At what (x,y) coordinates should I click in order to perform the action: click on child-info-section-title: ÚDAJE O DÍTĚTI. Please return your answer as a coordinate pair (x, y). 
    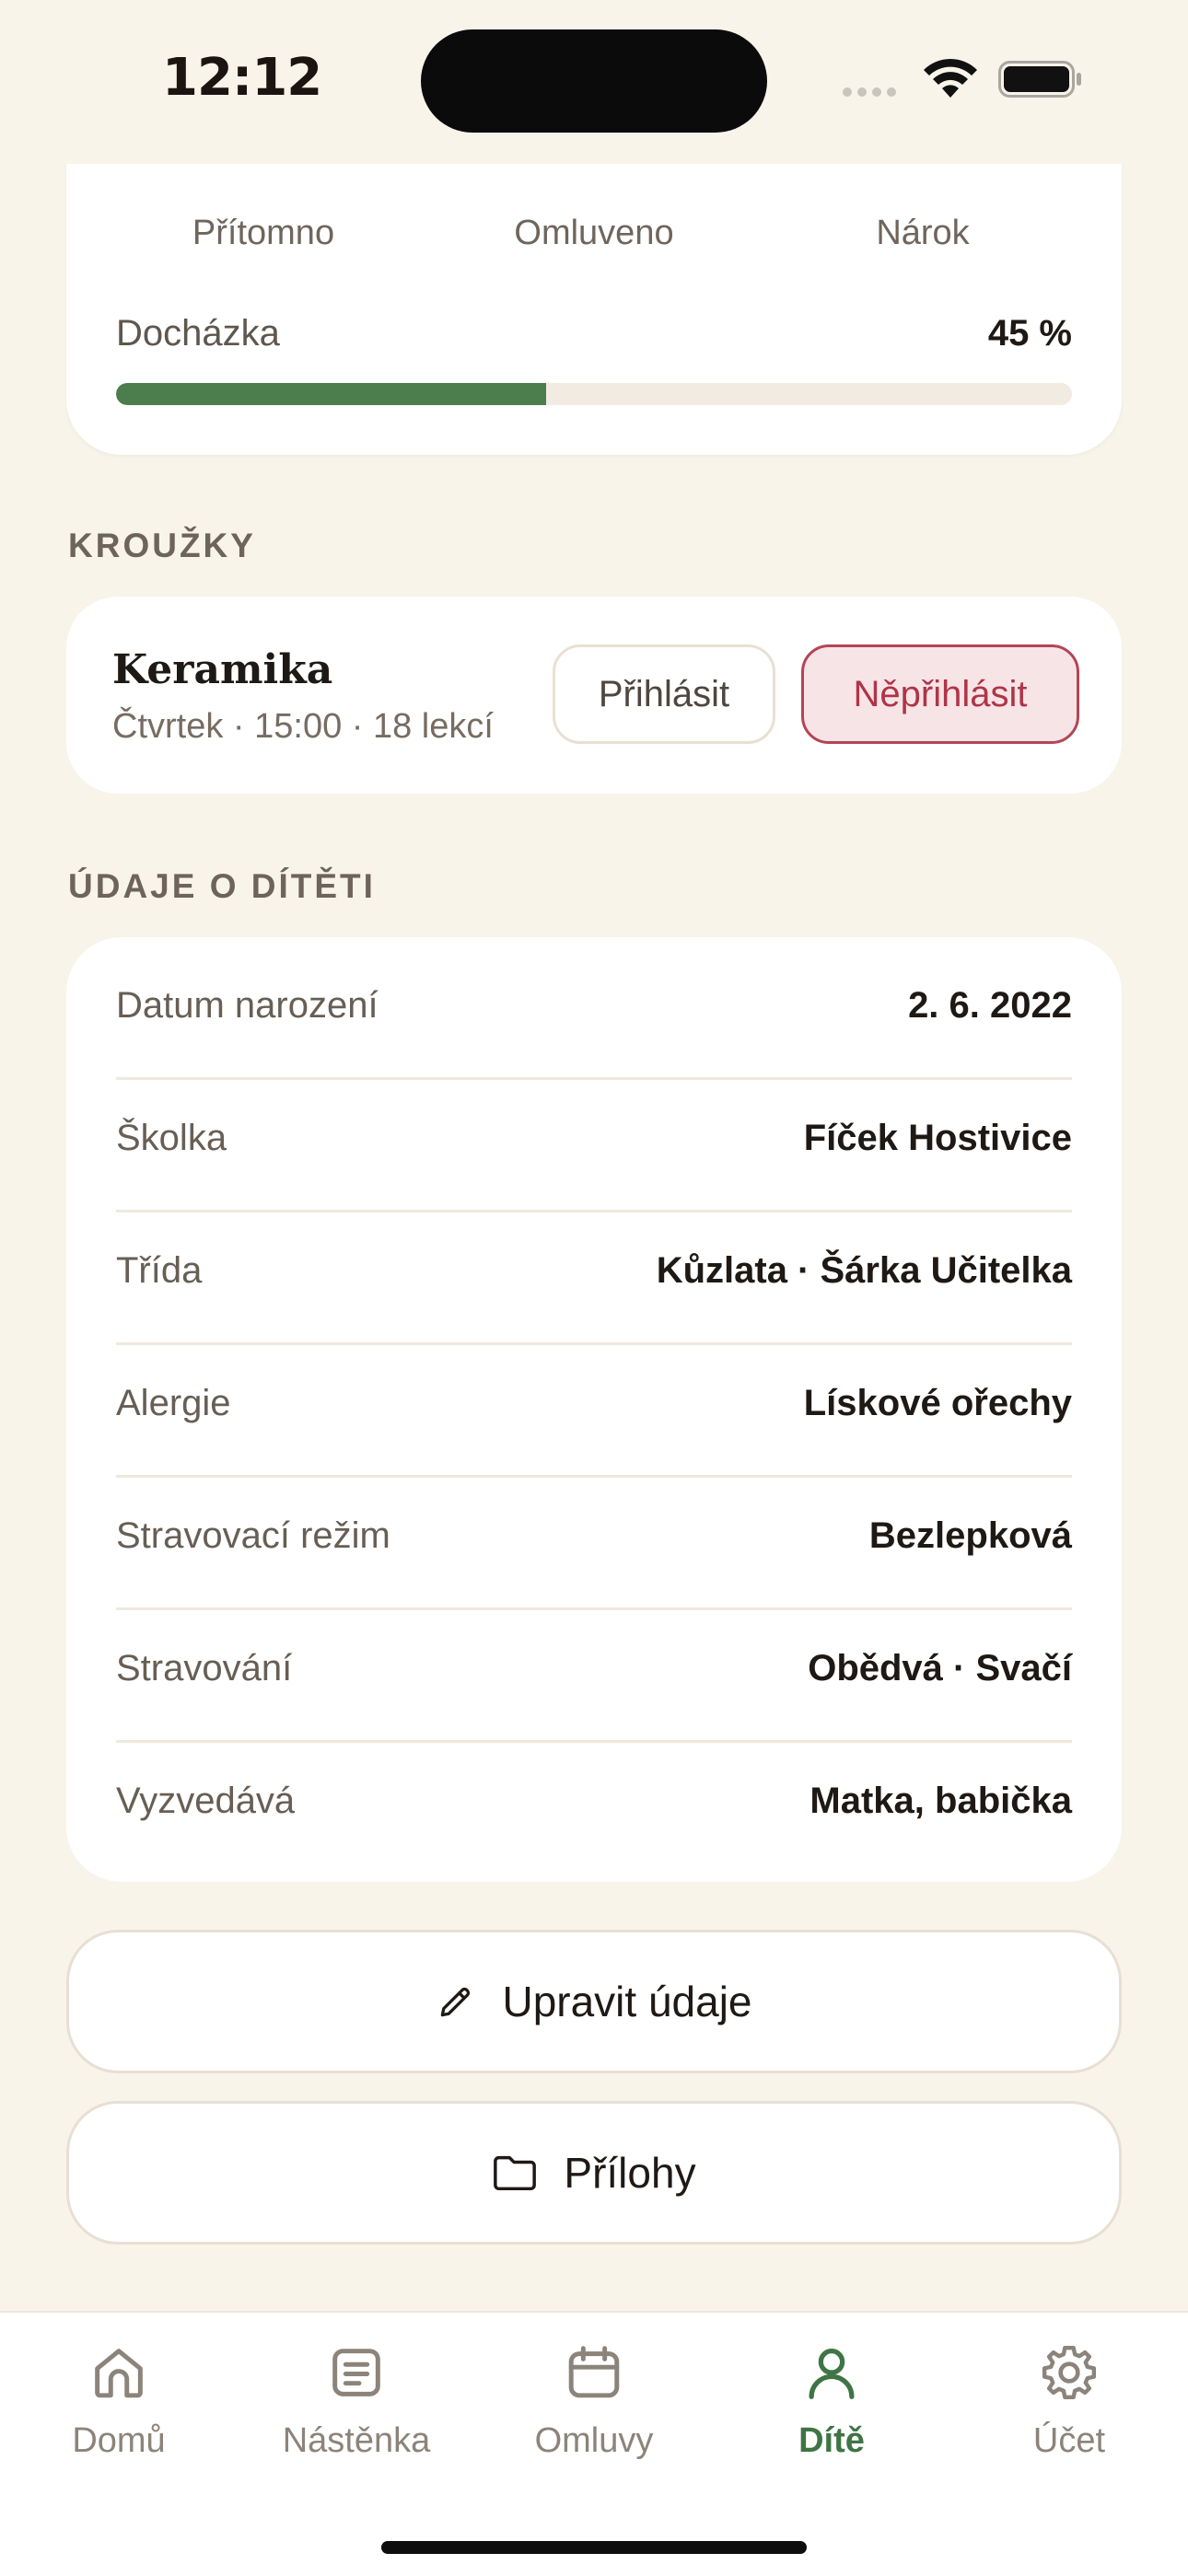
    Looking at the image, I should click on (222, 886).